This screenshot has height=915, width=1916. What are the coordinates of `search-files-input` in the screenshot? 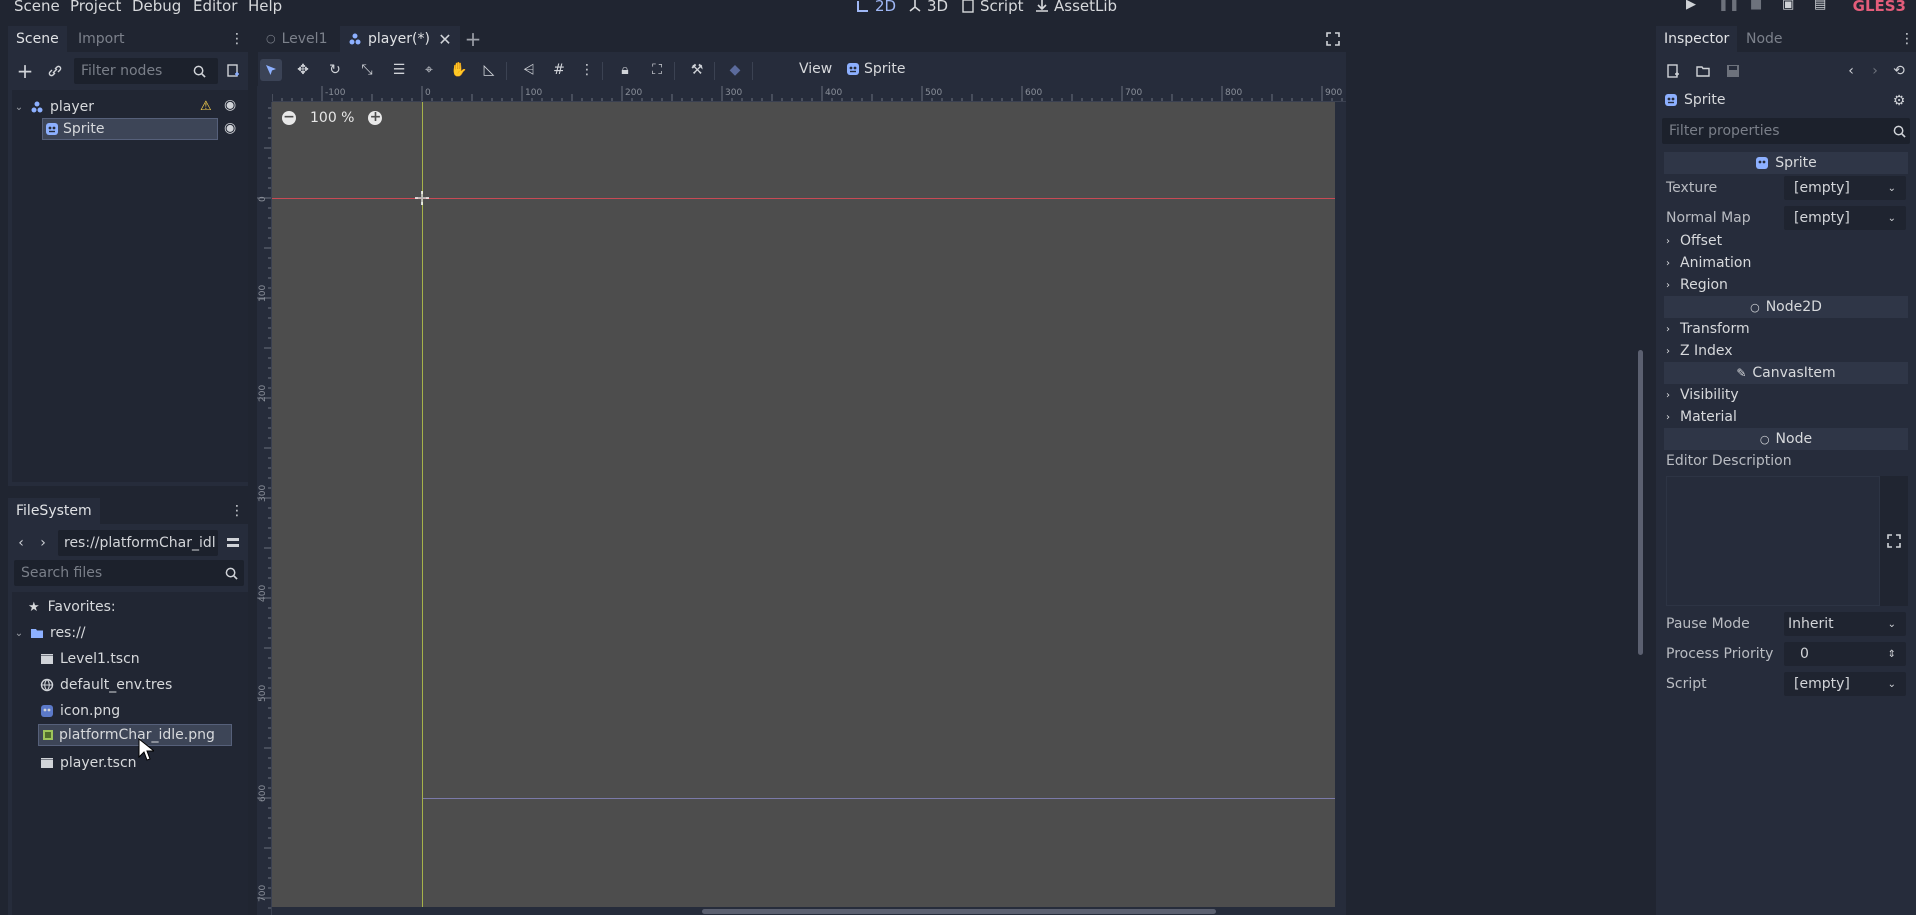 It's located at (129, 573).